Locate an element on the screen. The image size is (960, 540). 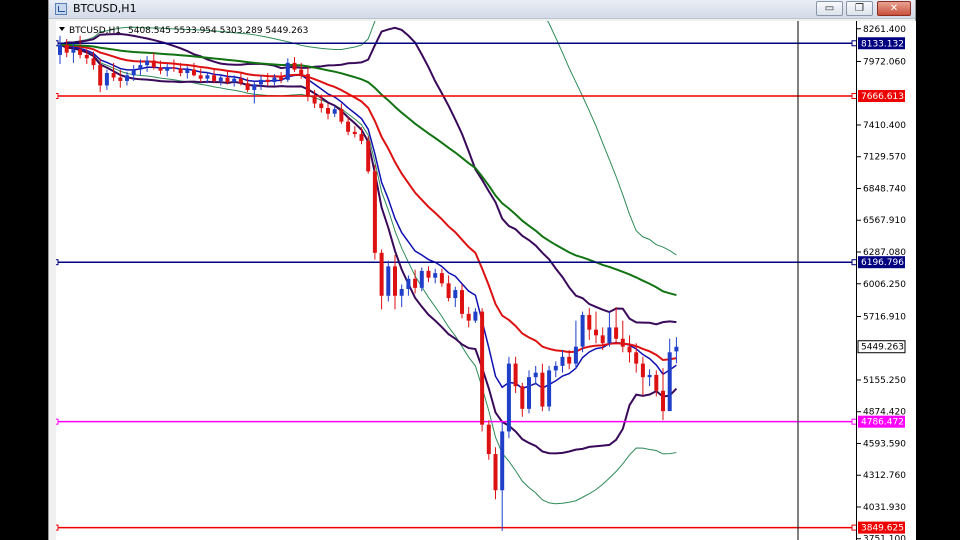
level-price-label: 3849.625 is located at coordinates (882, 529).